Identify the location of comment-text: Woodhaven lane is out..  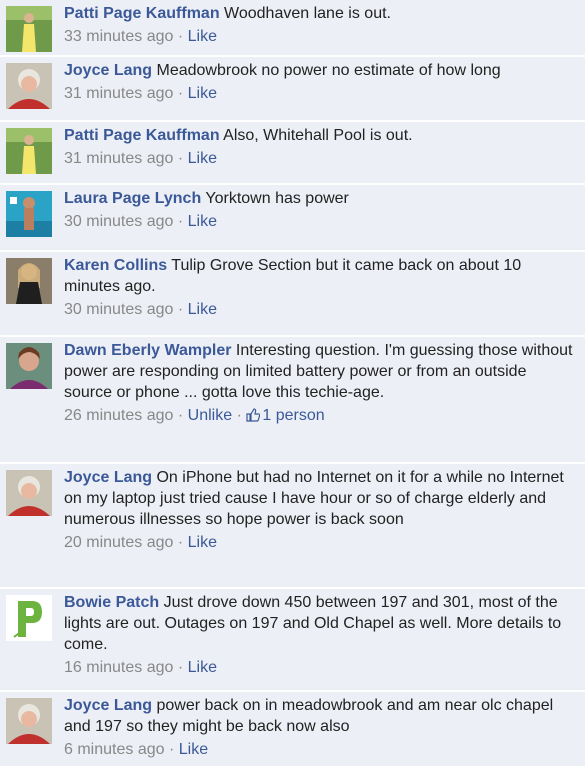
(307, 13).